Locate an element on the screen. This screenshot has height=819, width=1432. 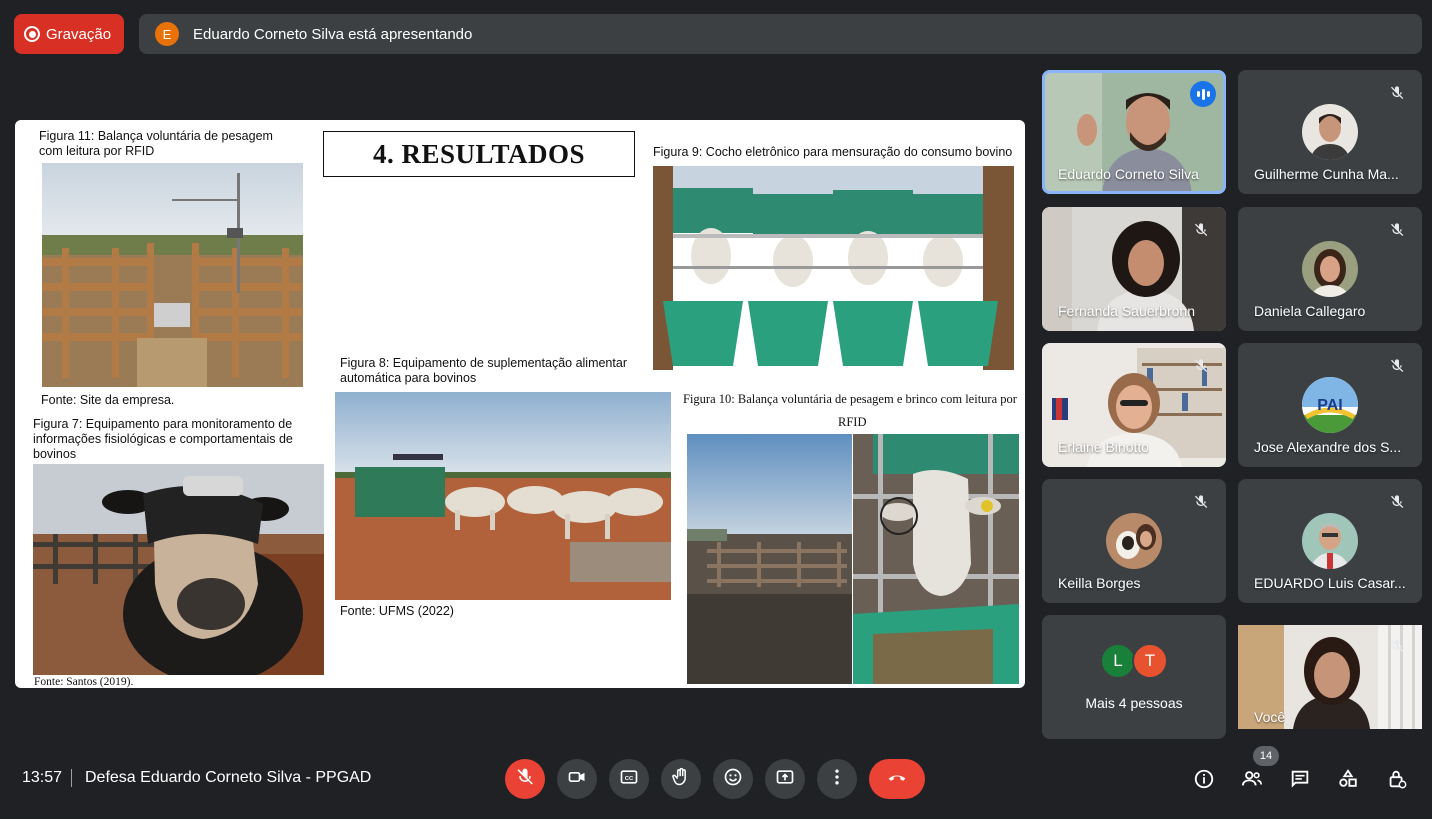
fig10-photo-left is located at coordinates (769, 559).